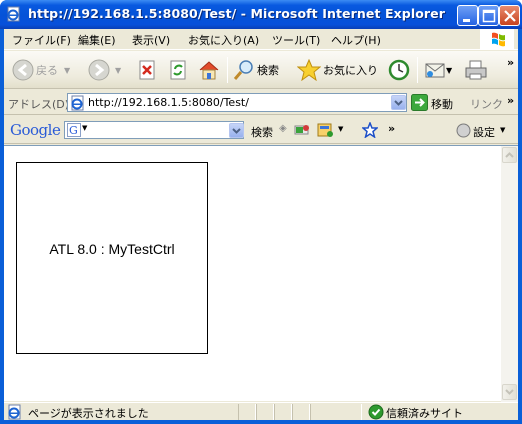 This screenshot has width=522, height=424. Describe the element at coordinates (243, 70) in the screenshot. I see `magnifier-icon` at that location.